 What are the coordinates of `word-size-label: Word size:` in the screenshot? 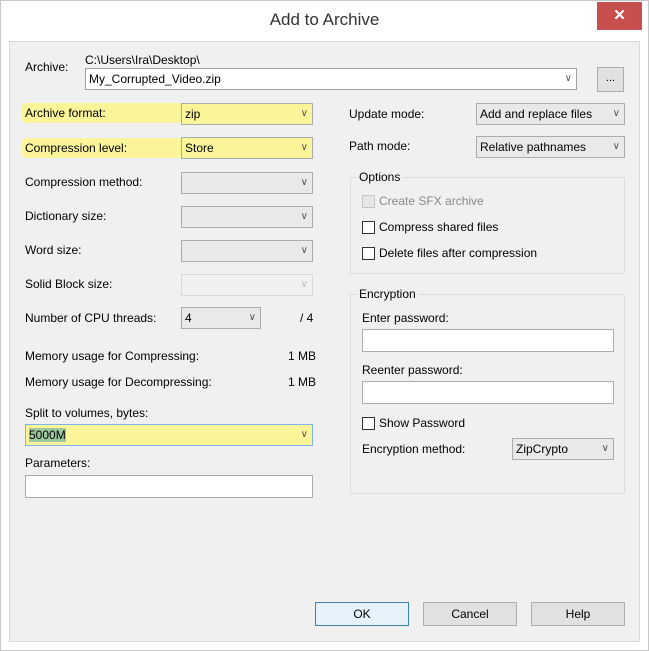 It's located at (53, 250).